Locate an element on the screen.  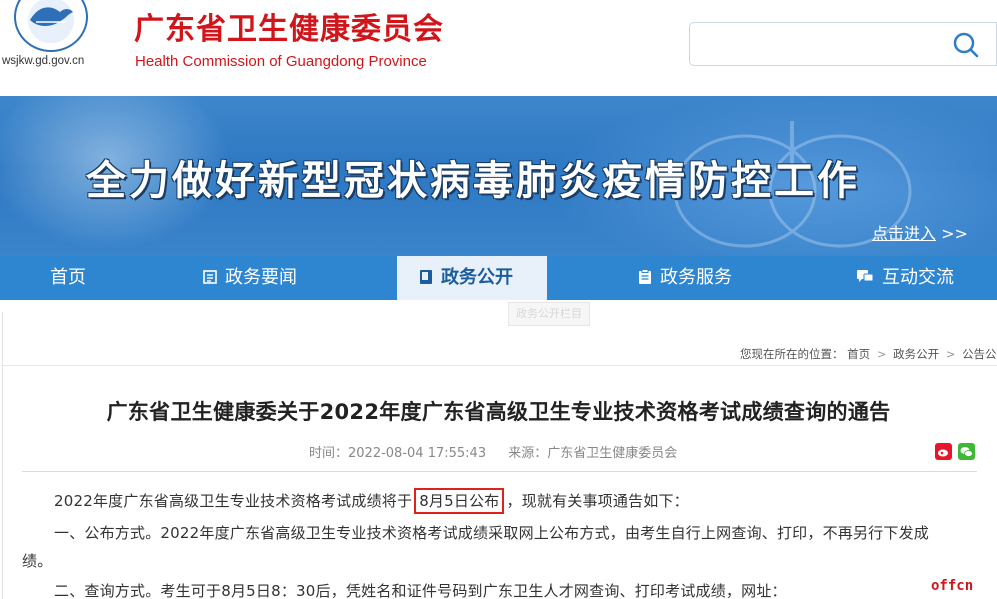
search-input is located at coordinates (816, 44).